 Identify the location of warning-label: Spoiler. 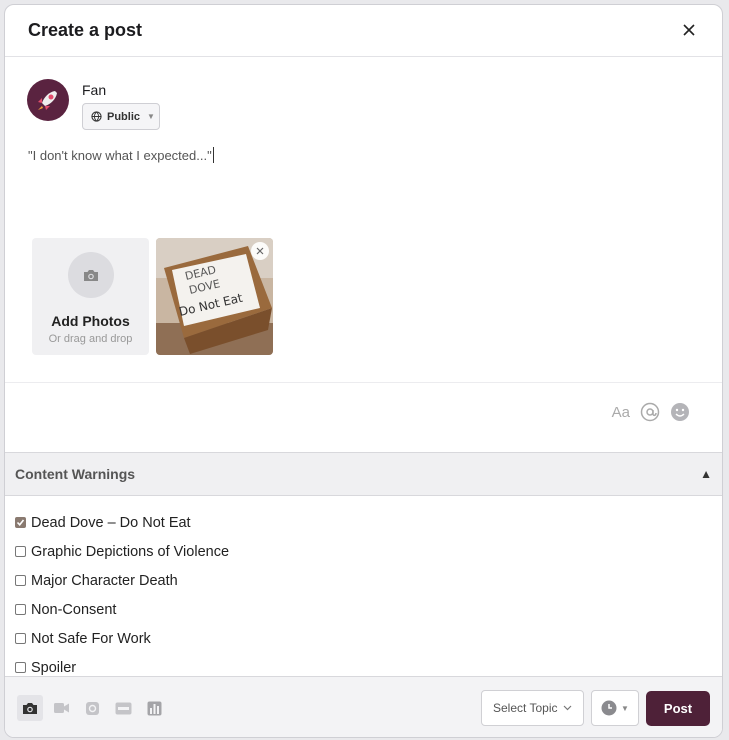
(54, 667).